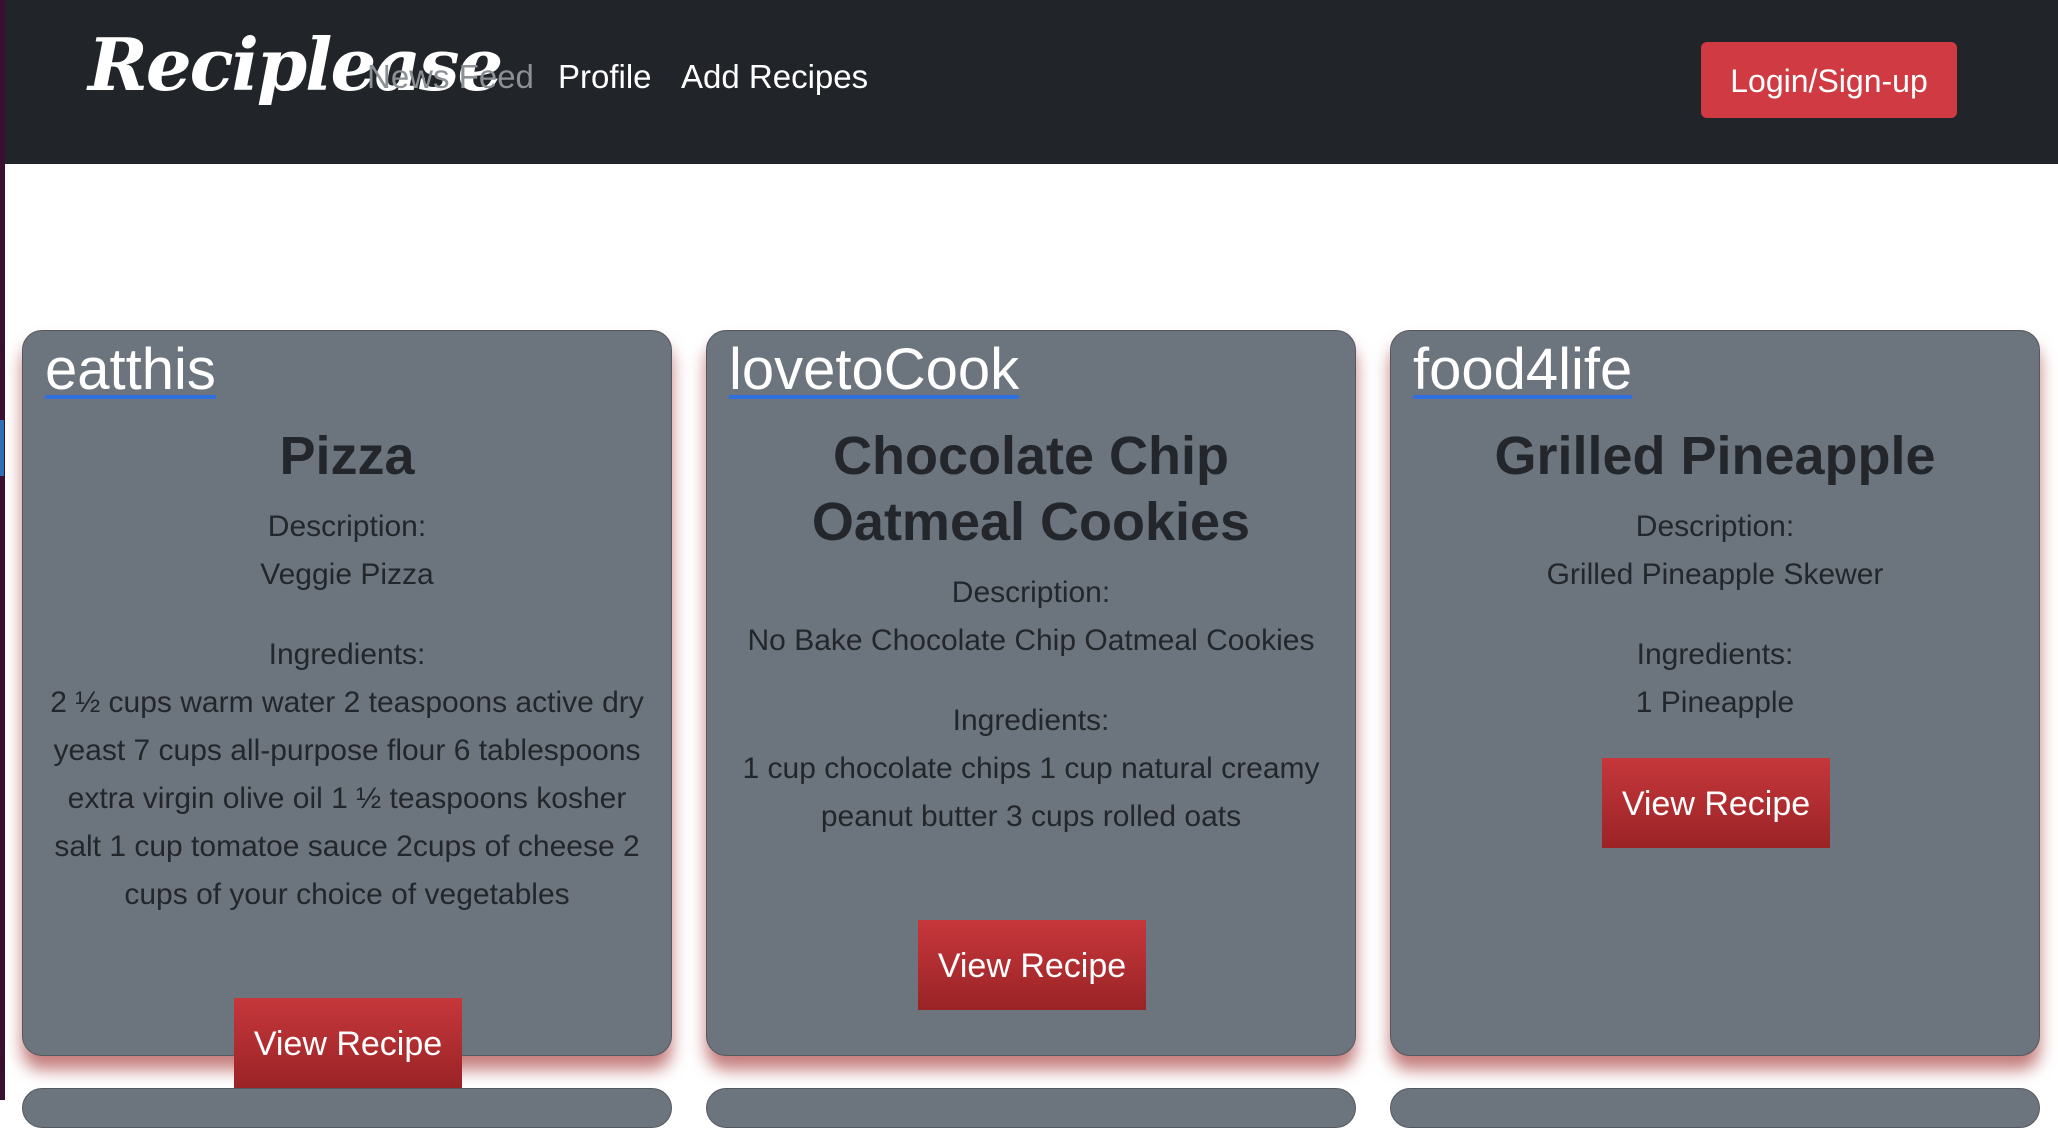 The width and height of the screenshot is (2058, 1128). I want to click on window-edge-marker, so click(2, 448).